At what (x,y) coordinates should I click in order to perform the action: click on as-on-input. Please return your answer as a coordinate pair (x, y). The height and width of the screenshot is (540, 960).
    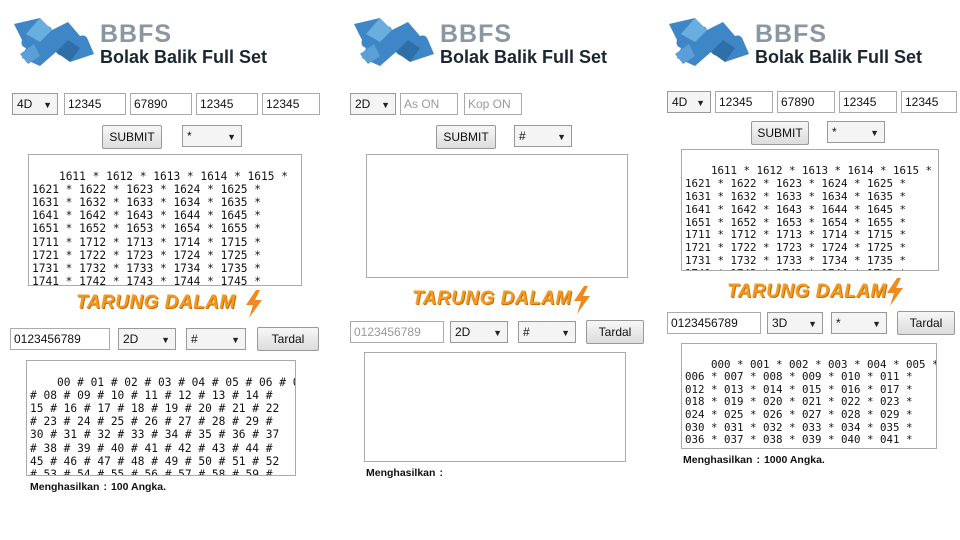
    Looking at the image, I should click on (429, 104).